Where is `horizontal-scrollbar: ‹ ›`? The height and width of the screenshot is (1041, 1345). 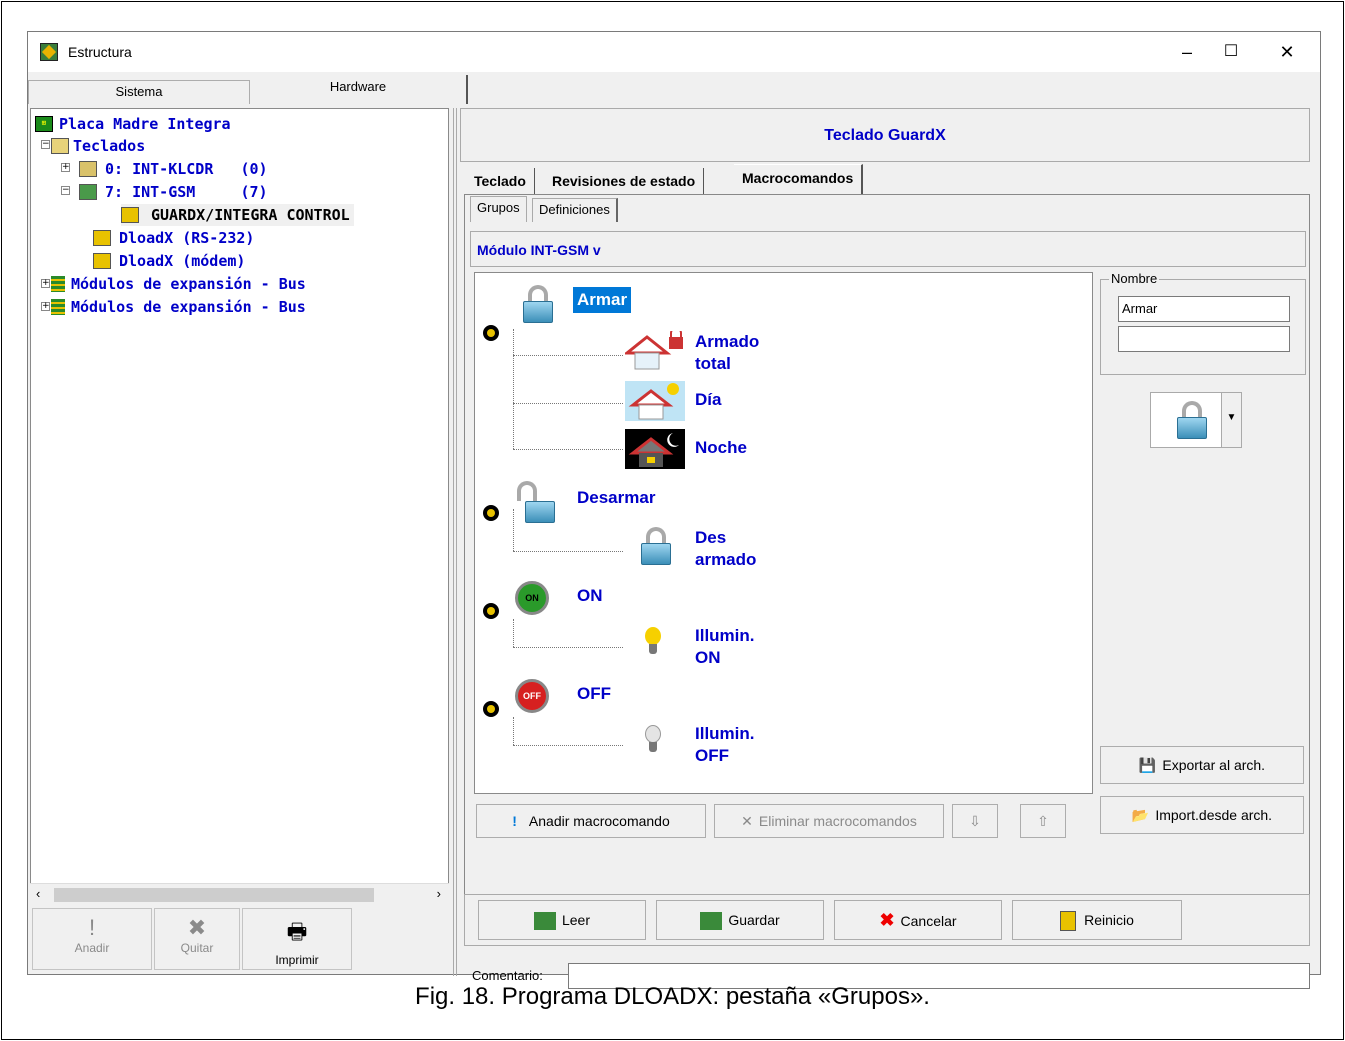
horizontal-scrollbar: ‹ › is located at coordinates (239, 894).